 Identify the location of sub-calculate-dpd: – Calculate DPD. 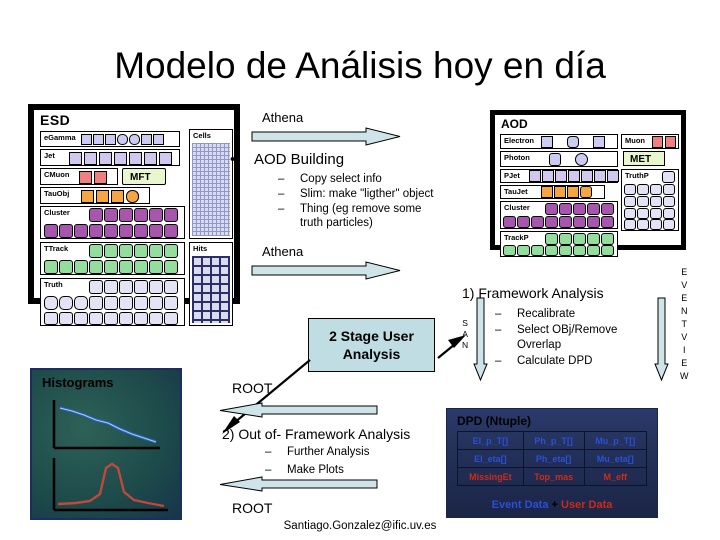
(543, 361).